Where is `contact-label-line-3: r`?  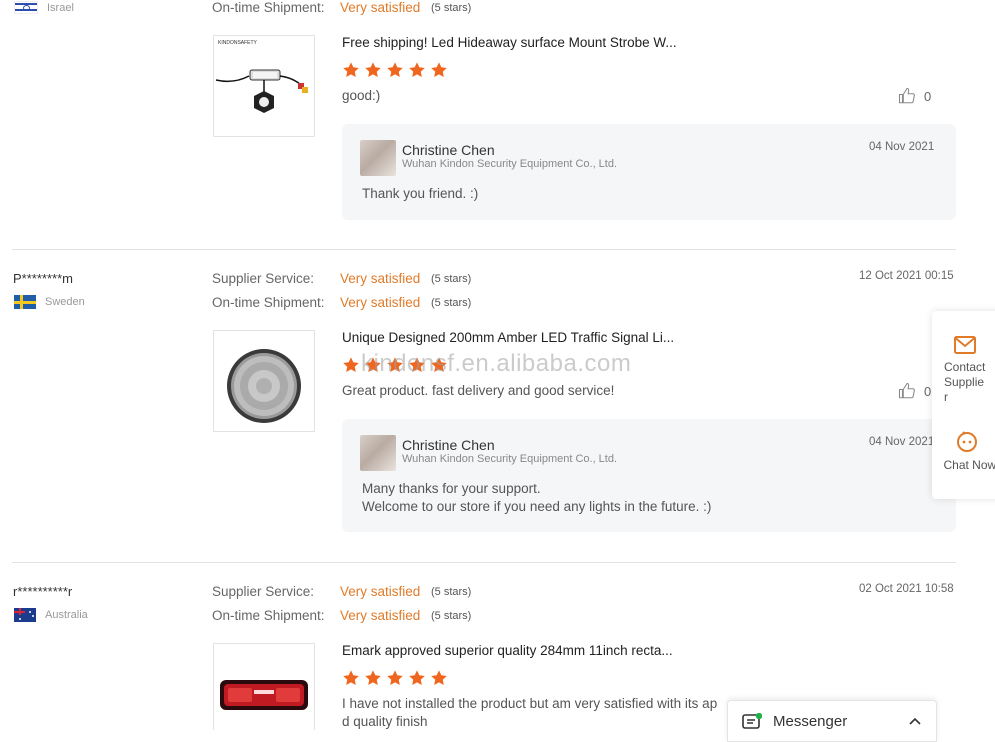
contact-label-line-3: r is located at coordinates (946, 397).